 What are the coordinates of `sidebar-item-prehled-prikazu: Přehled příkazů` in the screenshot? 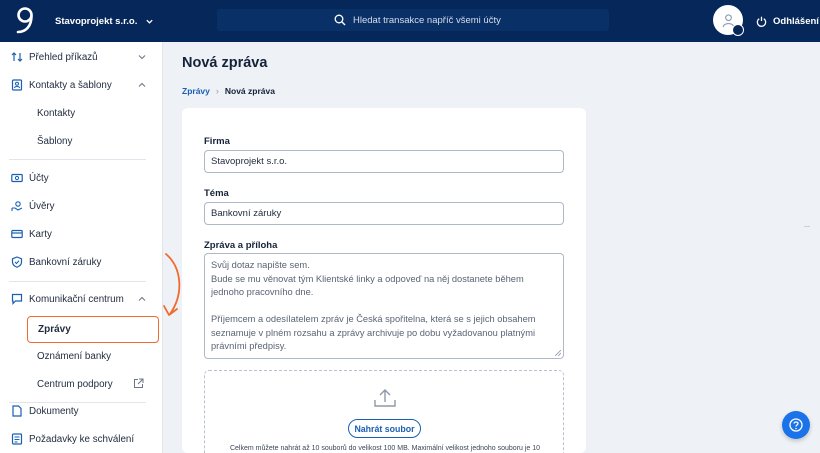 It's located at (81, 57).